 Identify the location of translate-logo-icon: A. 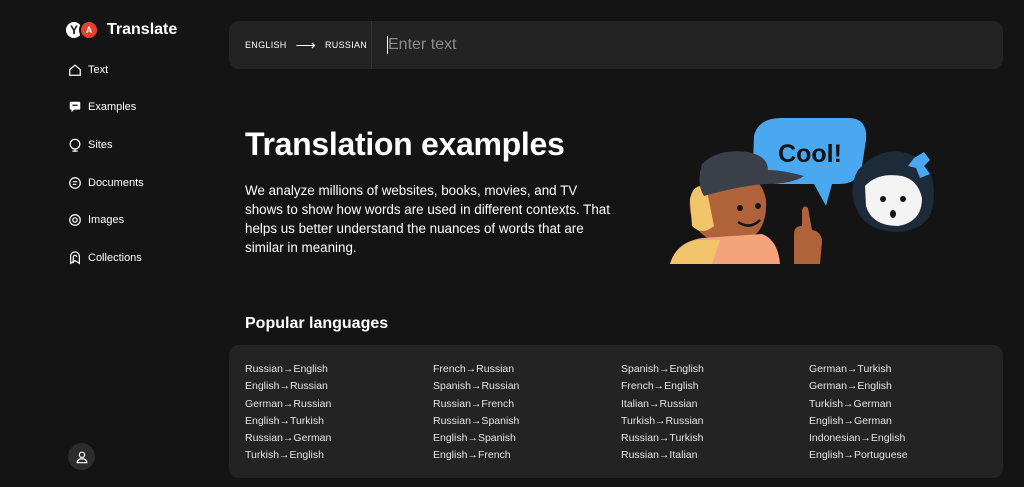
(89, 30).